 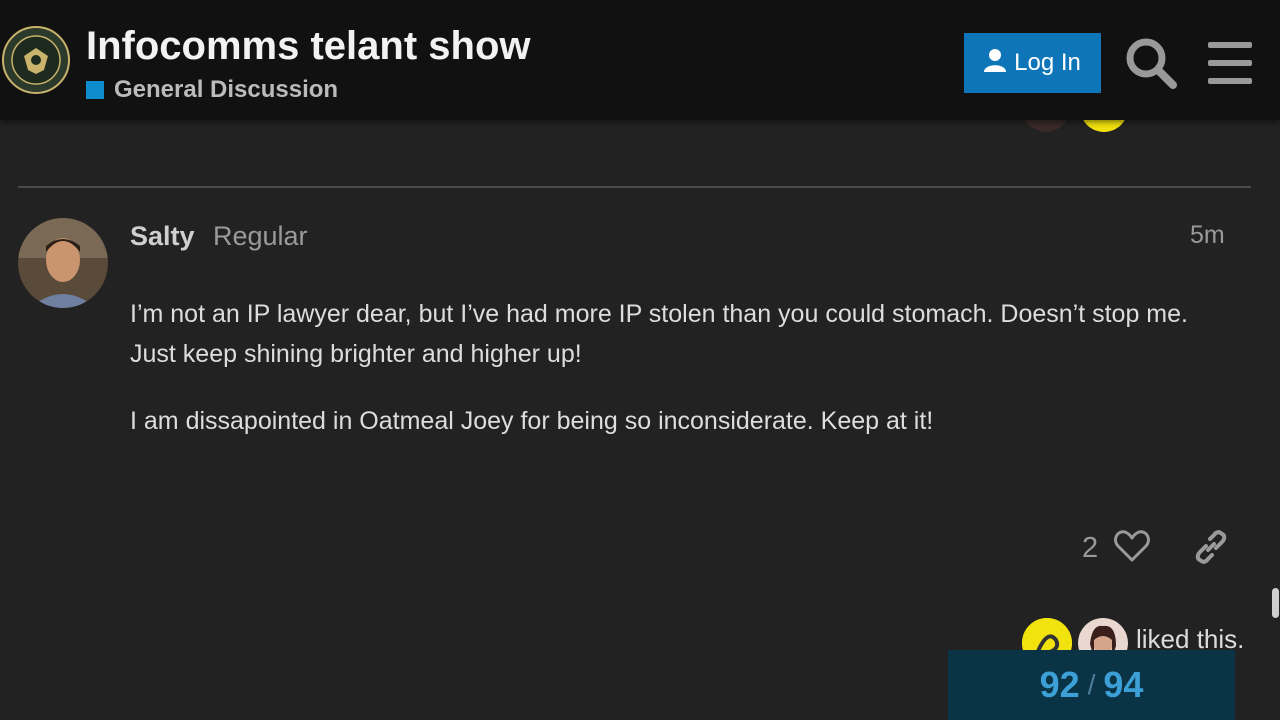 I want to click on login-button: Log In, so click(x=1032, y=63).